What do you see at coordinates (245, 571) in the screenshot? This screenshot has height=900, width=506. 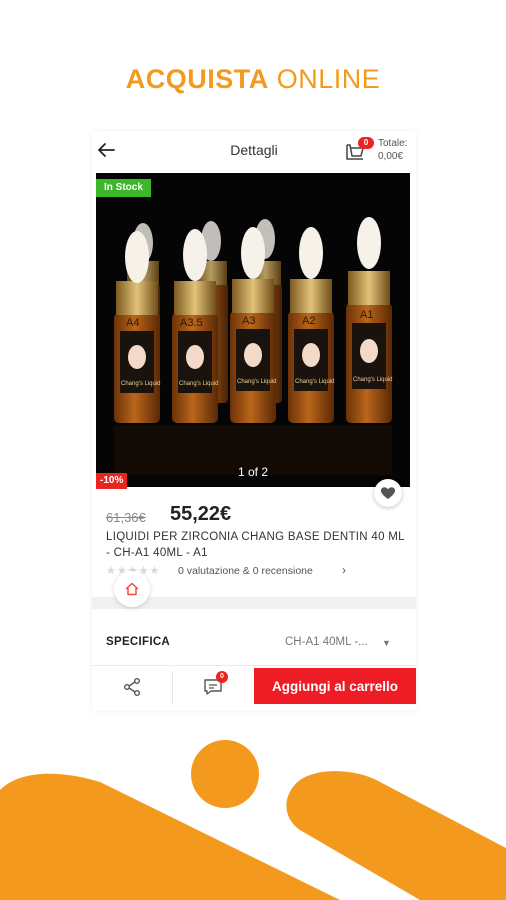 I see `reviews-link: 0 valutazione & 0 recensione` at bounding box center [245, 571].